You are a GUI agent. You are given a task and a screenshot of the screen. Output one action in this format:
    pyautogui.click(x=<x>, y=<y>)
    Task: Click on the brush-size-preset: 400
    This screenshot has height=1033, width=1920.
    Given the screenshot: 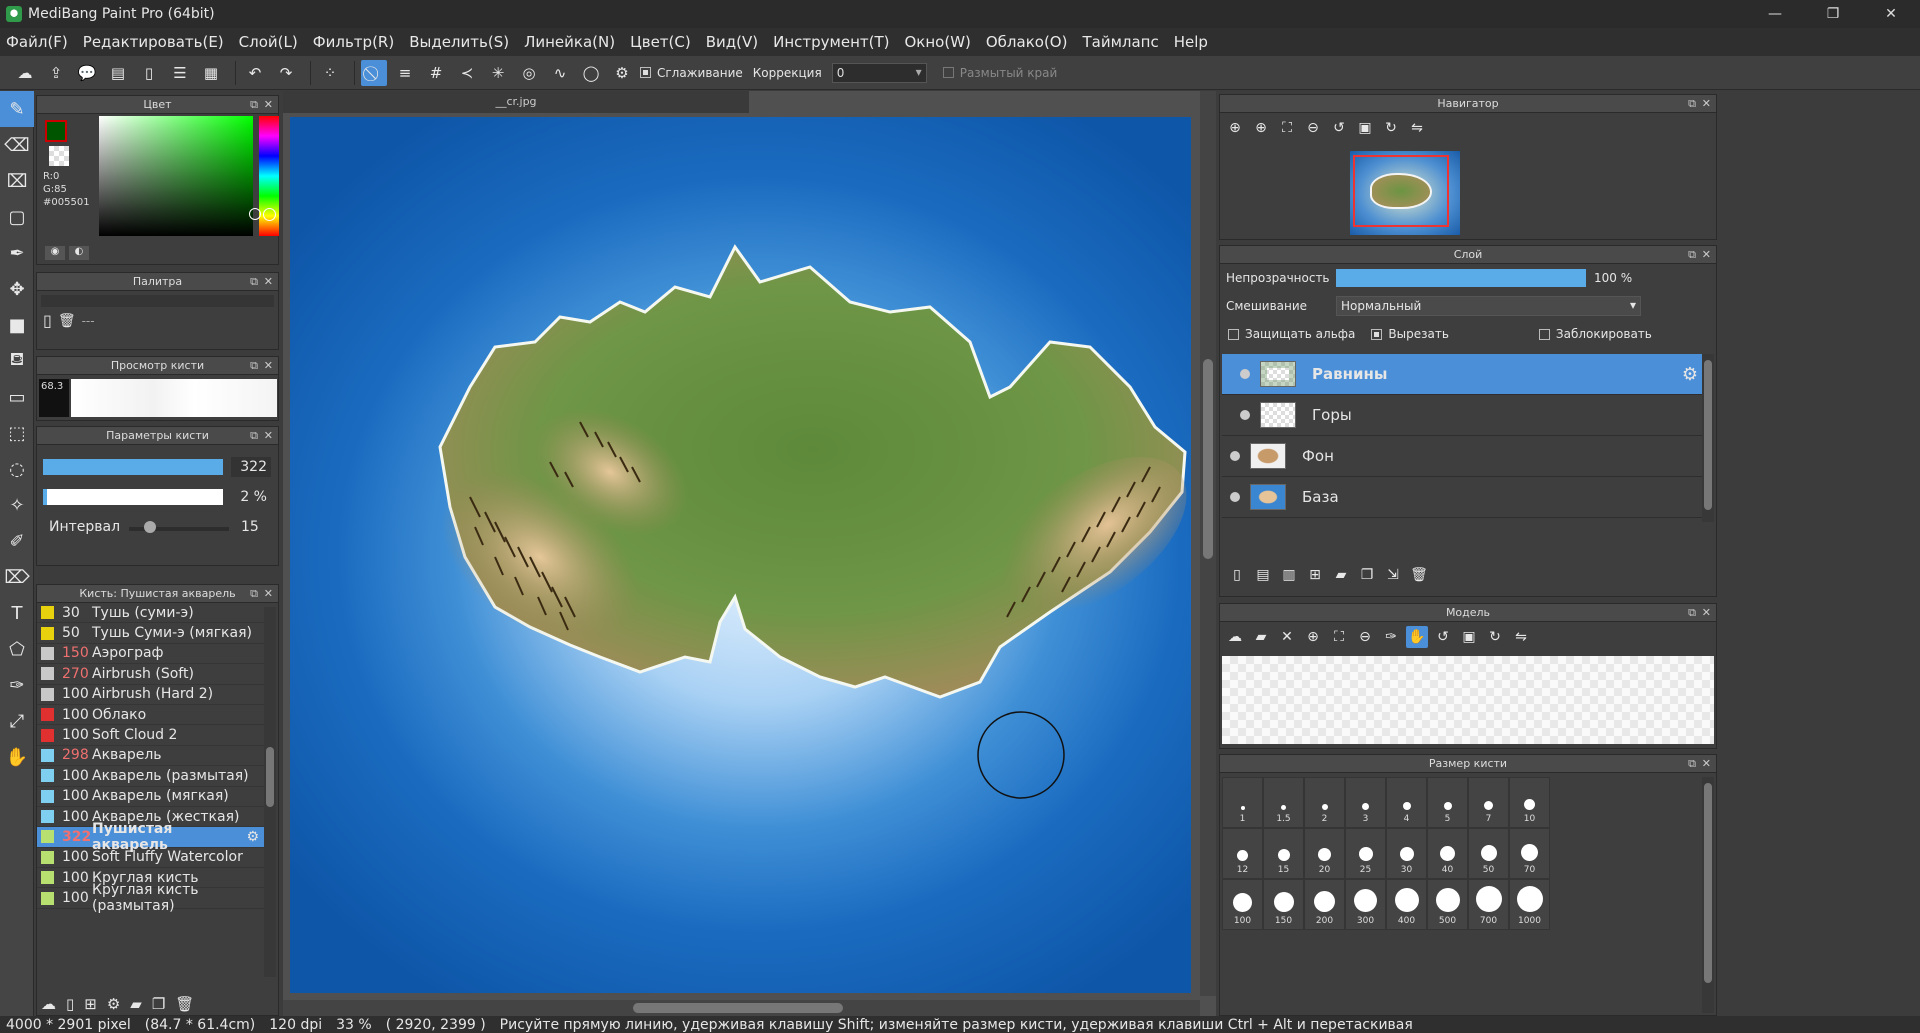 What is the action you would take?
    pyautogui.click(x=1406, y=904)
    